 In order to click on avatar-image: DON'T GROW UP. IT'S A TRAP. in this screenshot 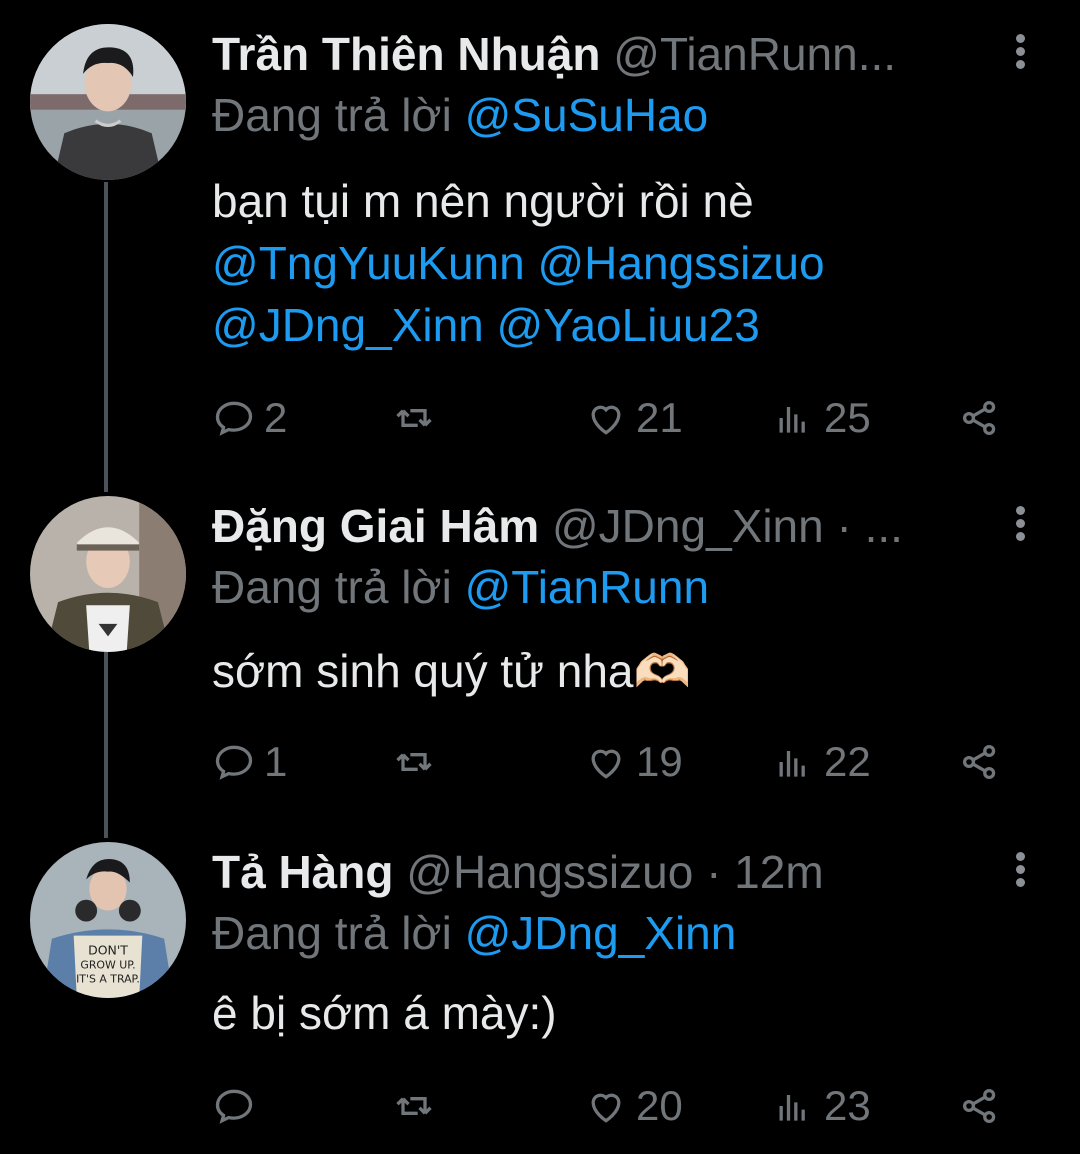, I will do `click(108, 920)`.